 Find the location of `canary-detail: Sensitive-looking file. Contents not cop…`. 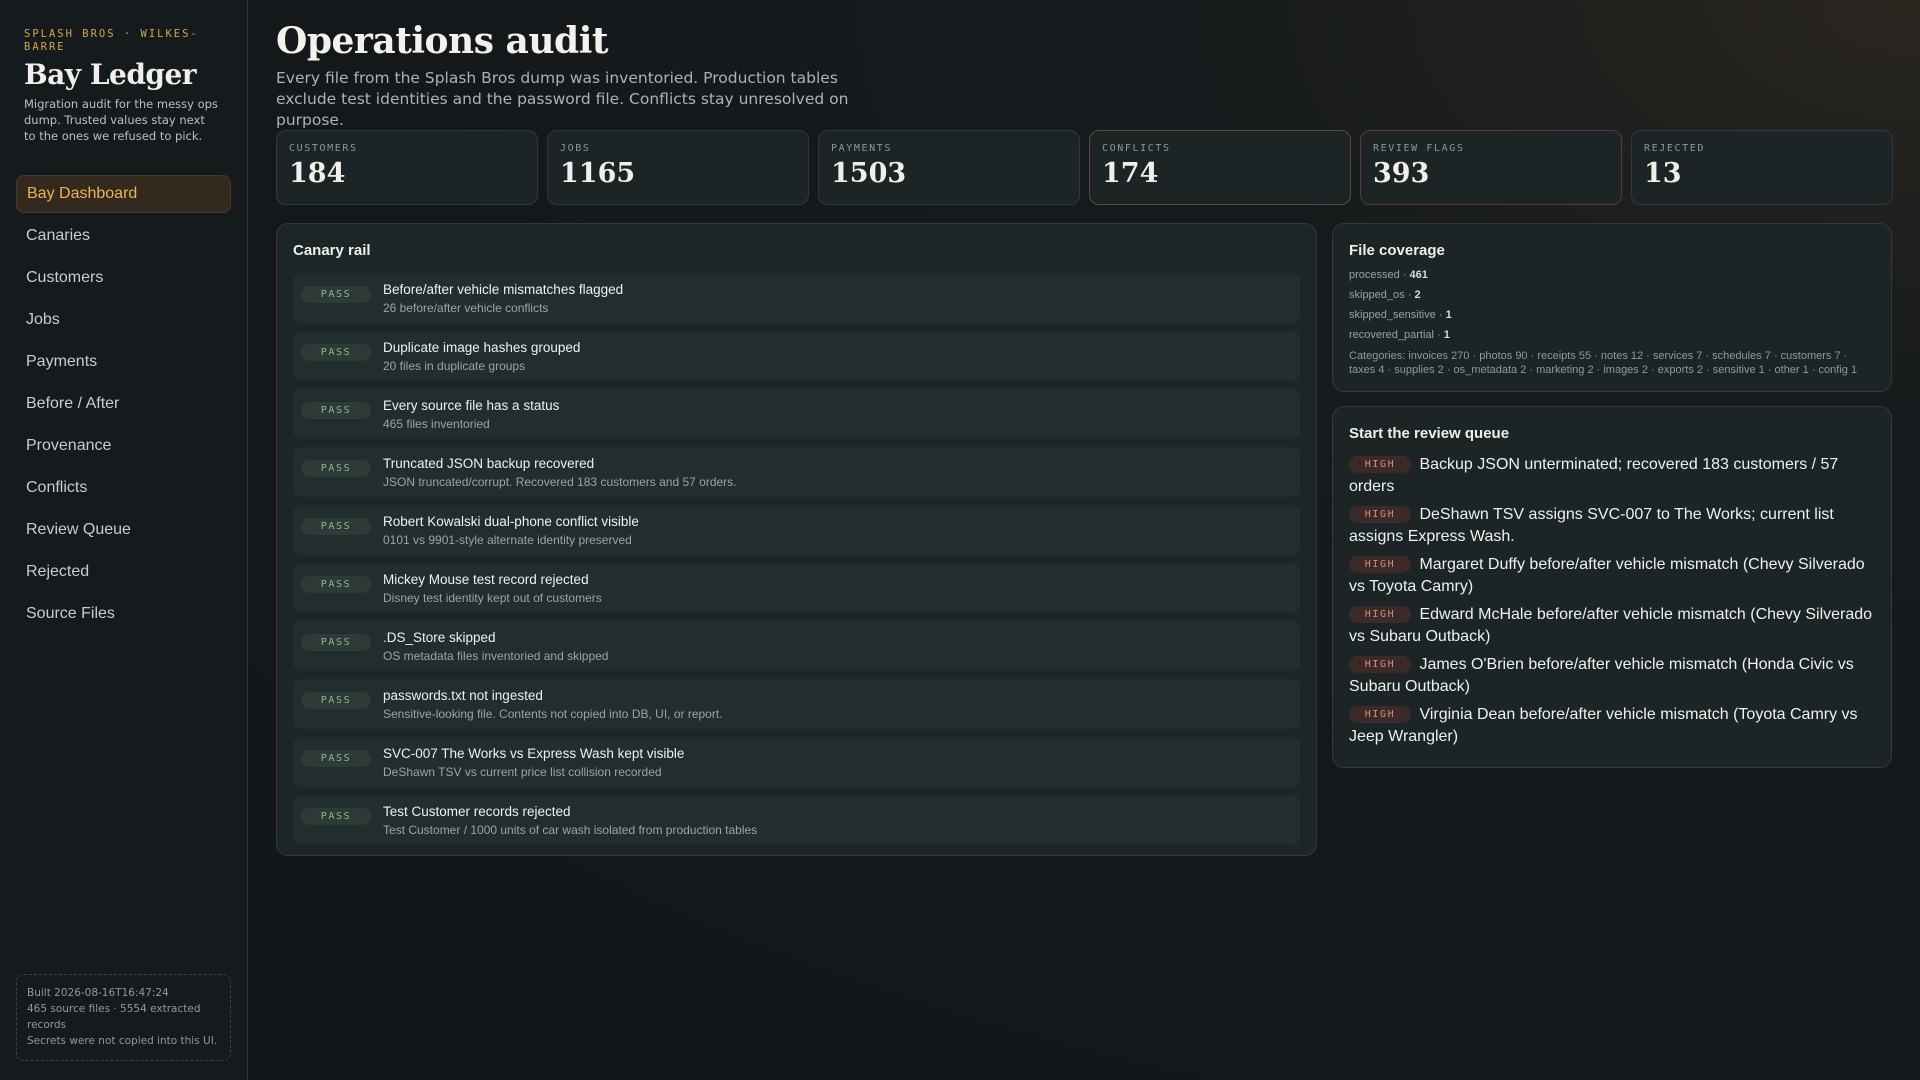

canary-detail: Sensitive-looking file. Contents not cop… is located at coordinates (553, 714).